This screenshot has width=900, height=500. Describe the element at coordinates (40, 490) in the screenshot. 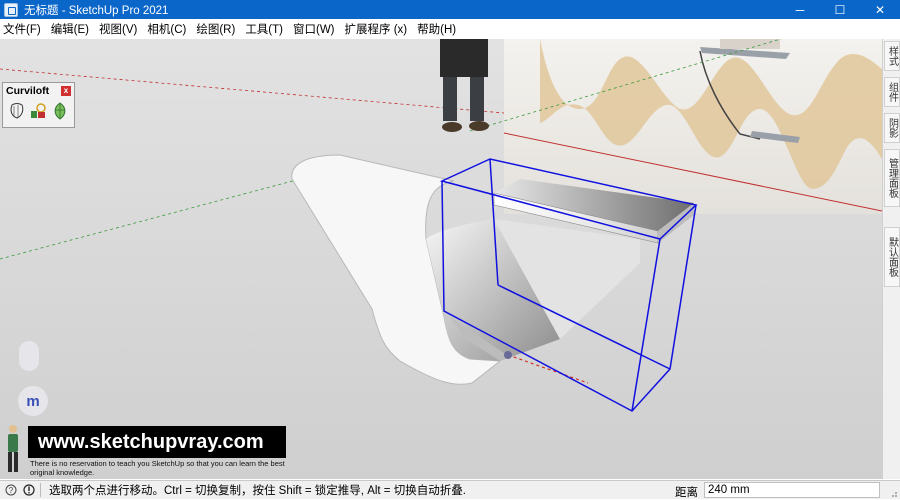

I see `status-divider` at that location.